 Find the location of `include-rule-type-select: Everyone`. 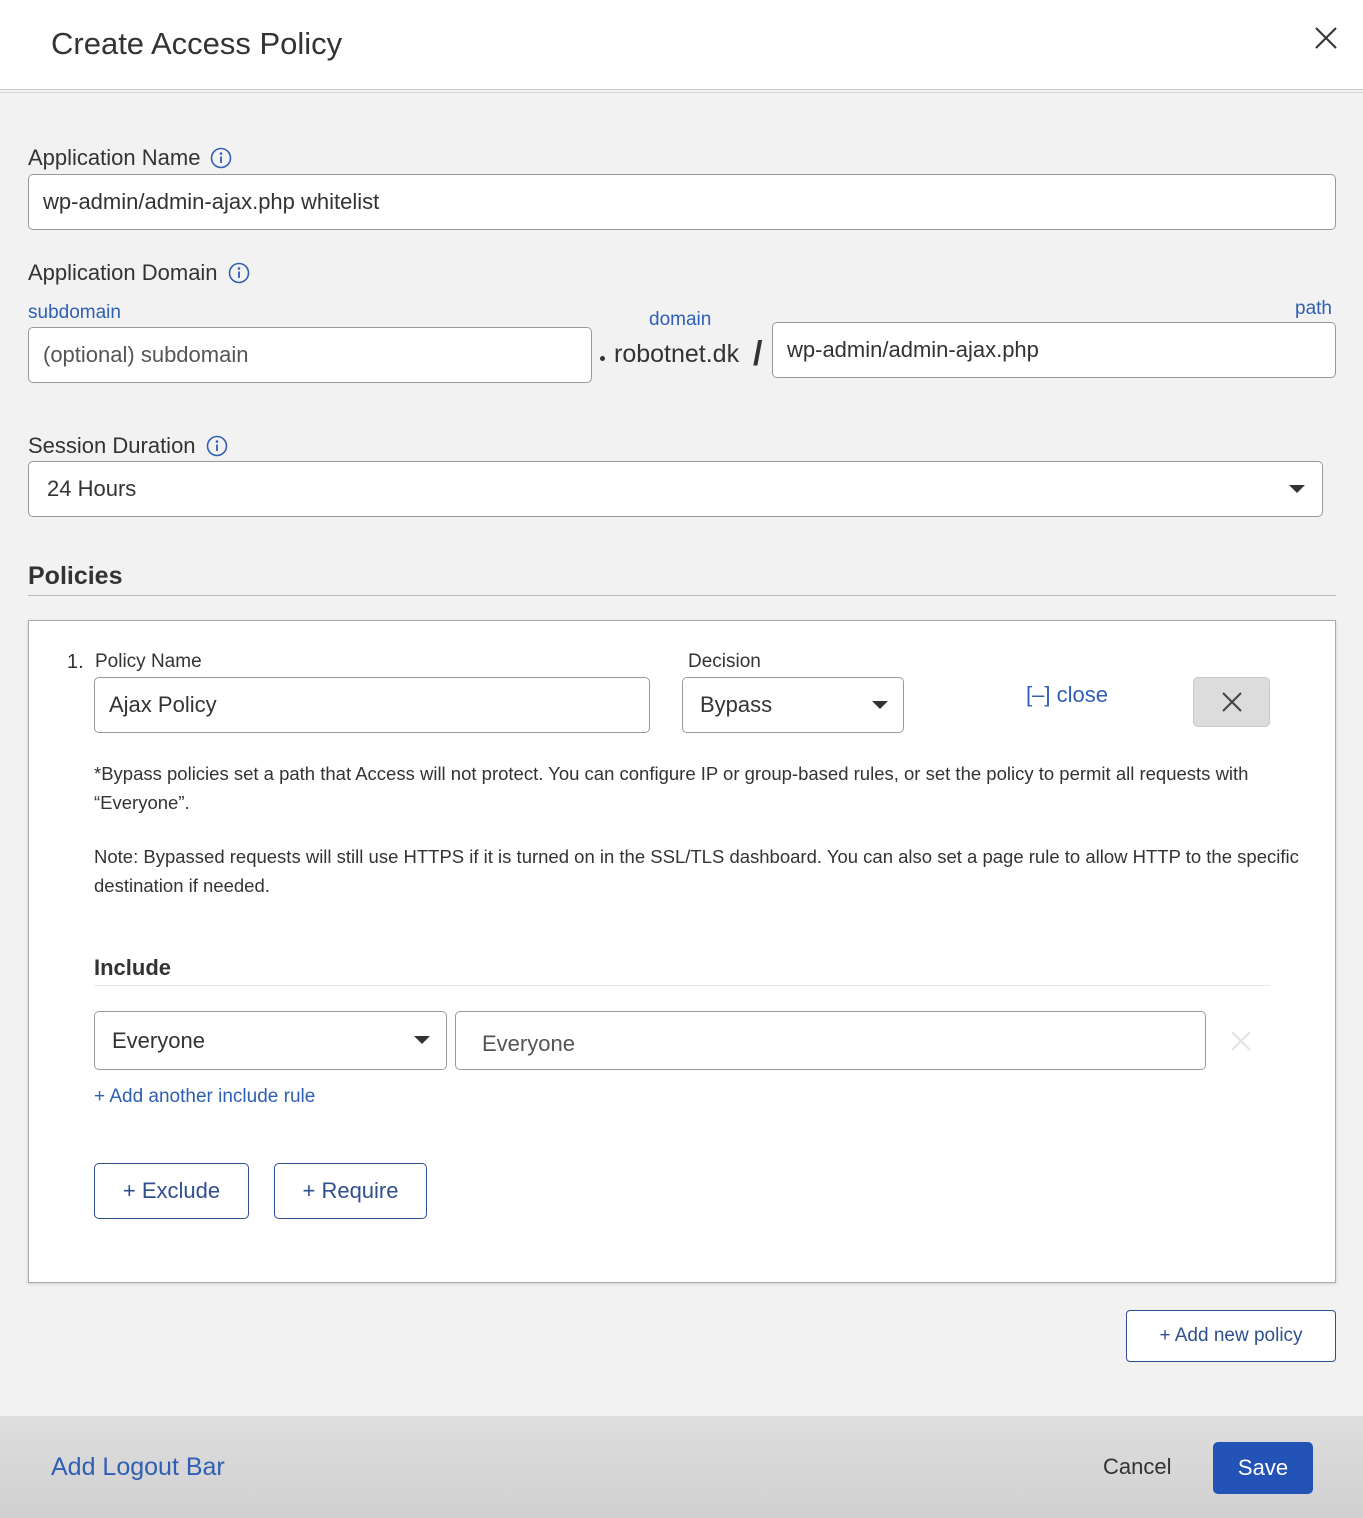

include-rule-type-select: Everyone is located at coordinates (270, 1040).